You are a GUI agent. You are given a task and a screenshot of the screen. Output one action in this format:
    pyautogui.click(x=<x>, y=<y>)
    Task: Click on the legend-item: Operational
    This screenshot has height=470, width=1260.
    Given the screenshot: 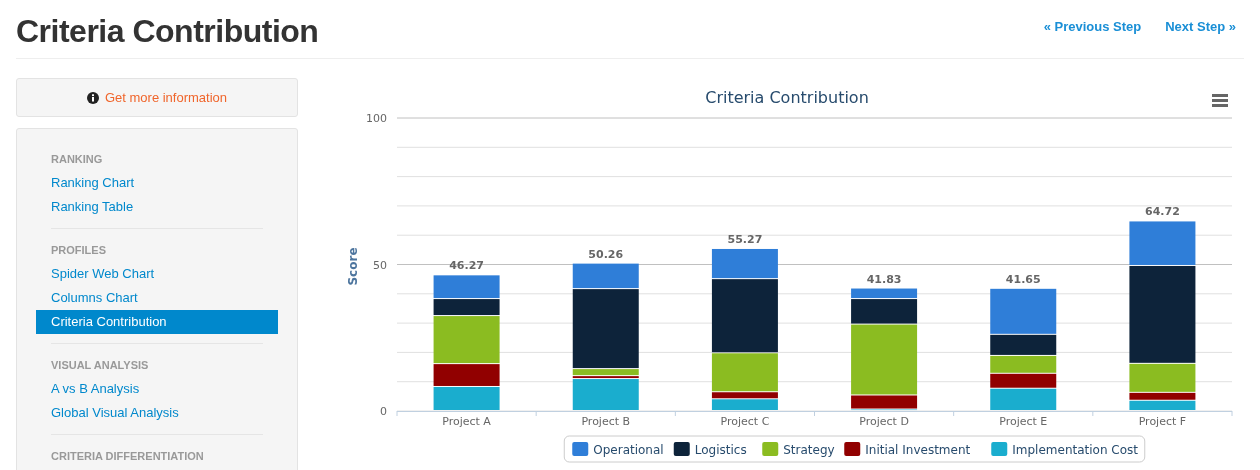 What is the action you would take?
    pyautogui.click(x=618, y=449)
    